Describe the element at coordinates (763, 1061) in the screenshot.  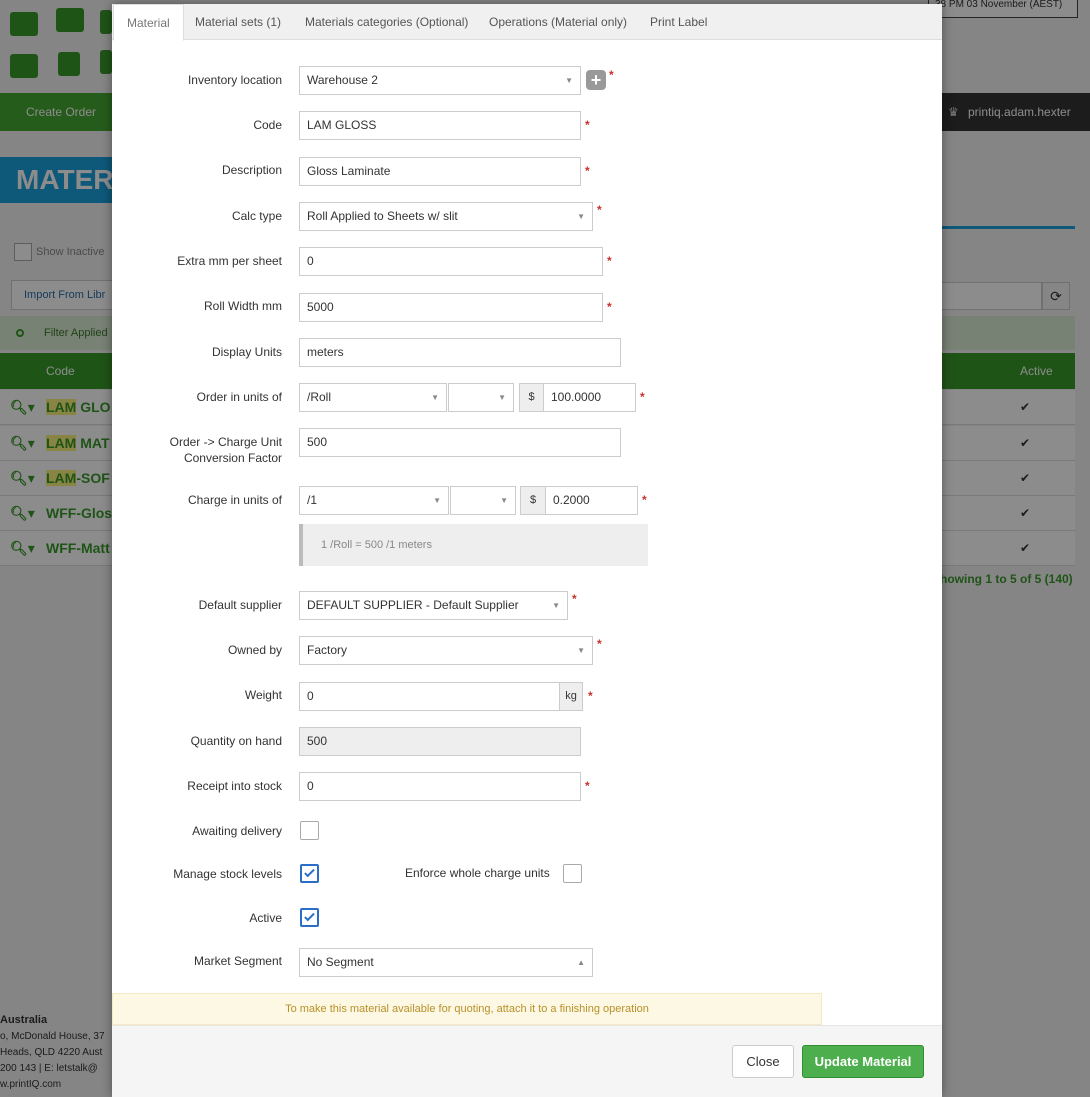
I see `close-button: Close` at that location.